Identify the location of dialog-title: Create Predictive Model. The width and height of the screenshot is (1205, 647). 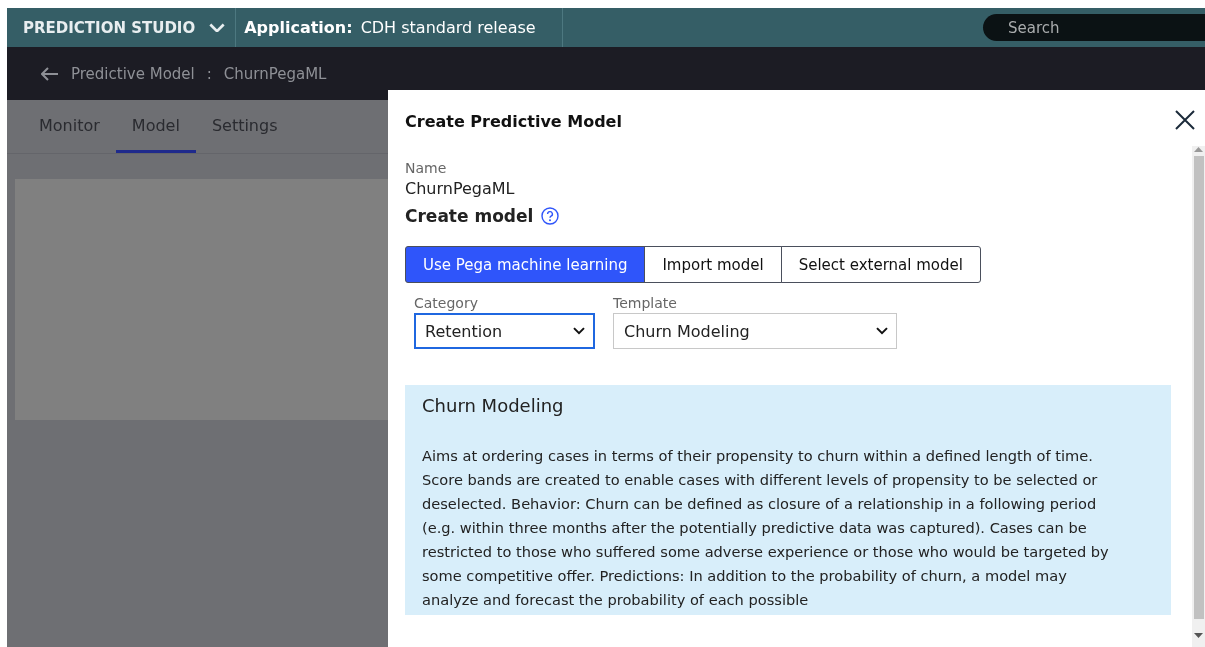
(513, 121).